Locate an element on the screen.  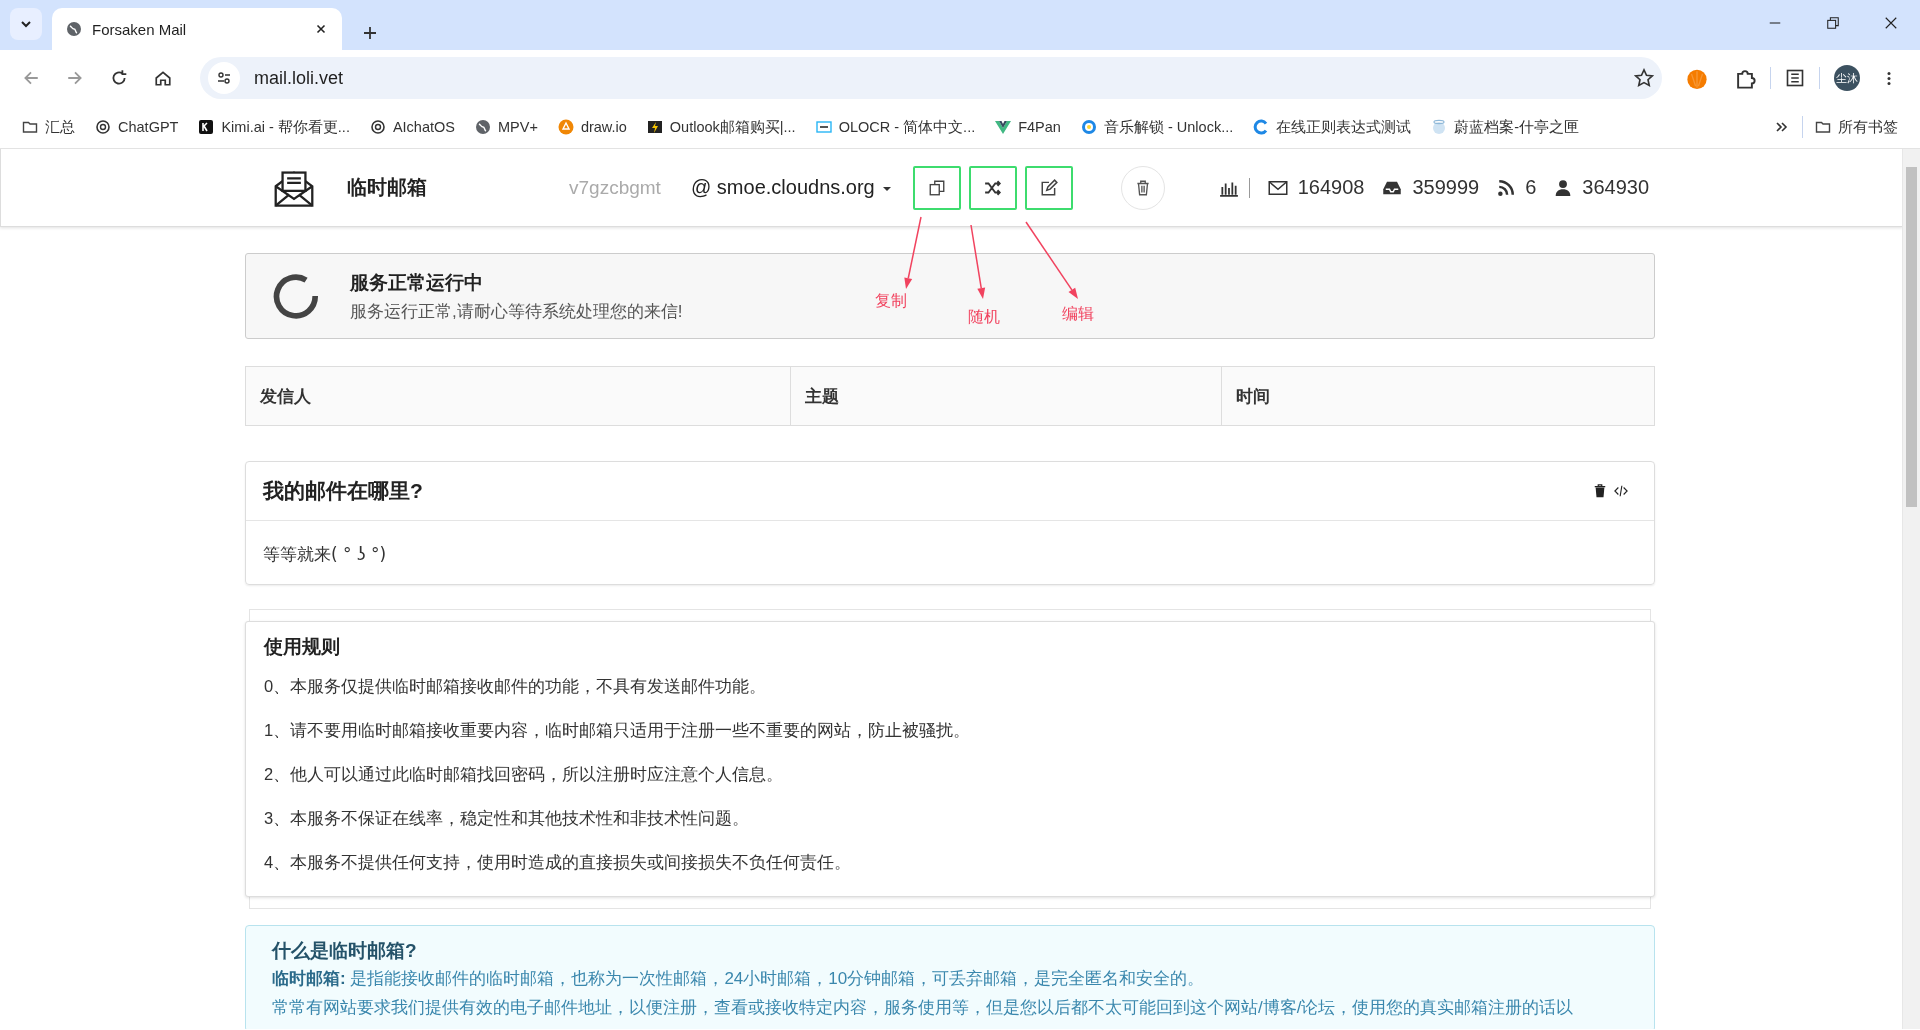
star-icon is located at coordinates (1644, 78).